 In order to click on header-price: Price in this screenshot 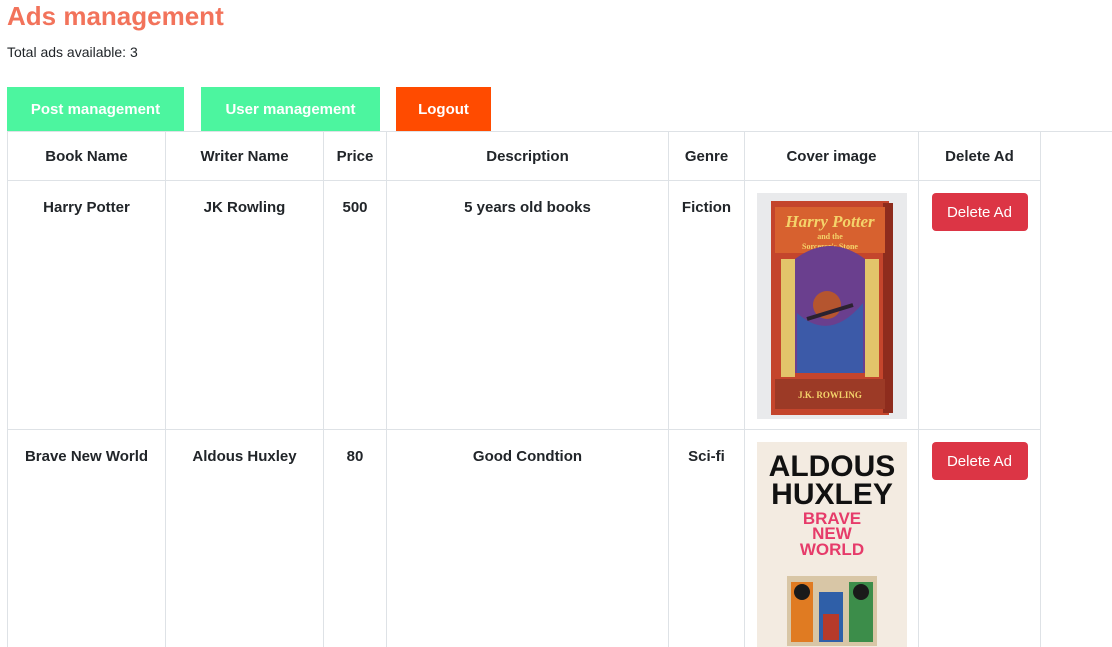, I will do `click(355, 156)`.